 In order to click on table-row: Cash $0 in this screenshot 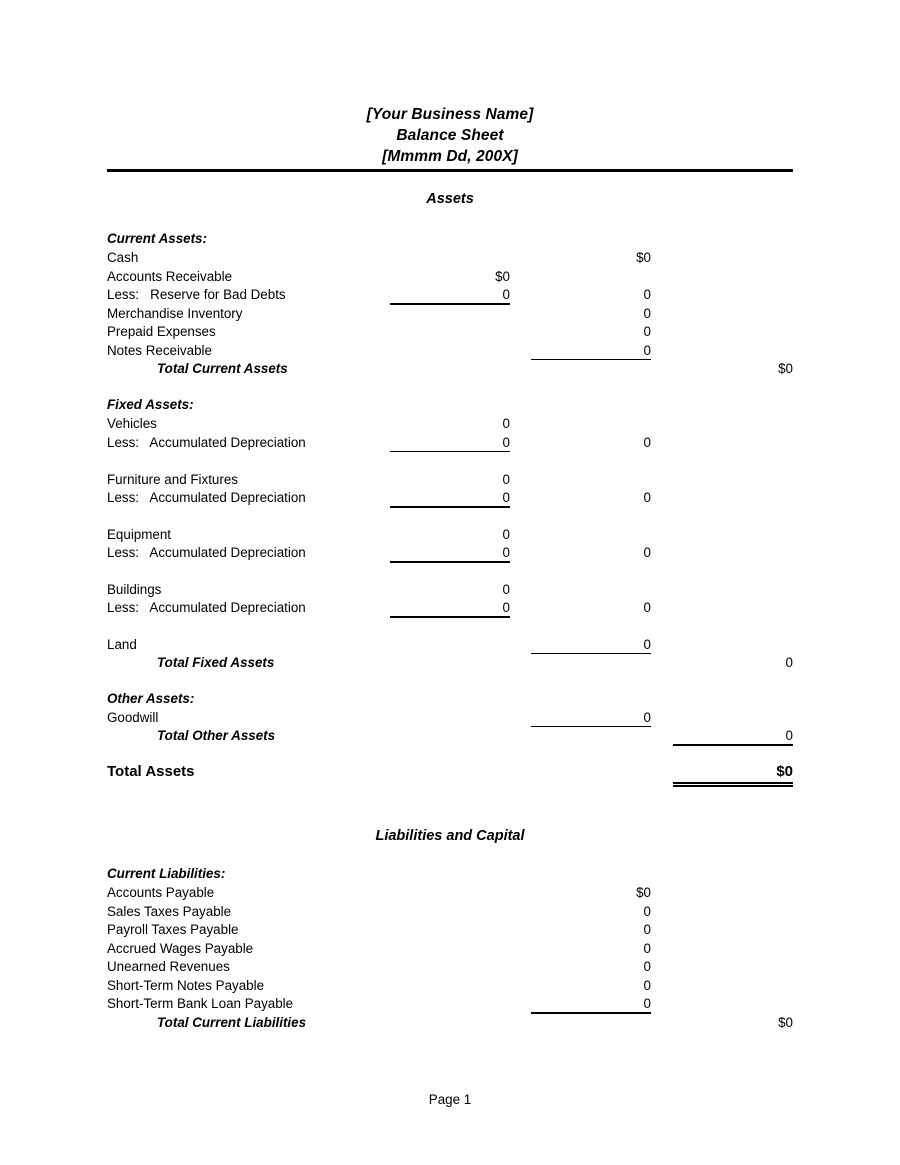, I will do `click(450, 258)`.